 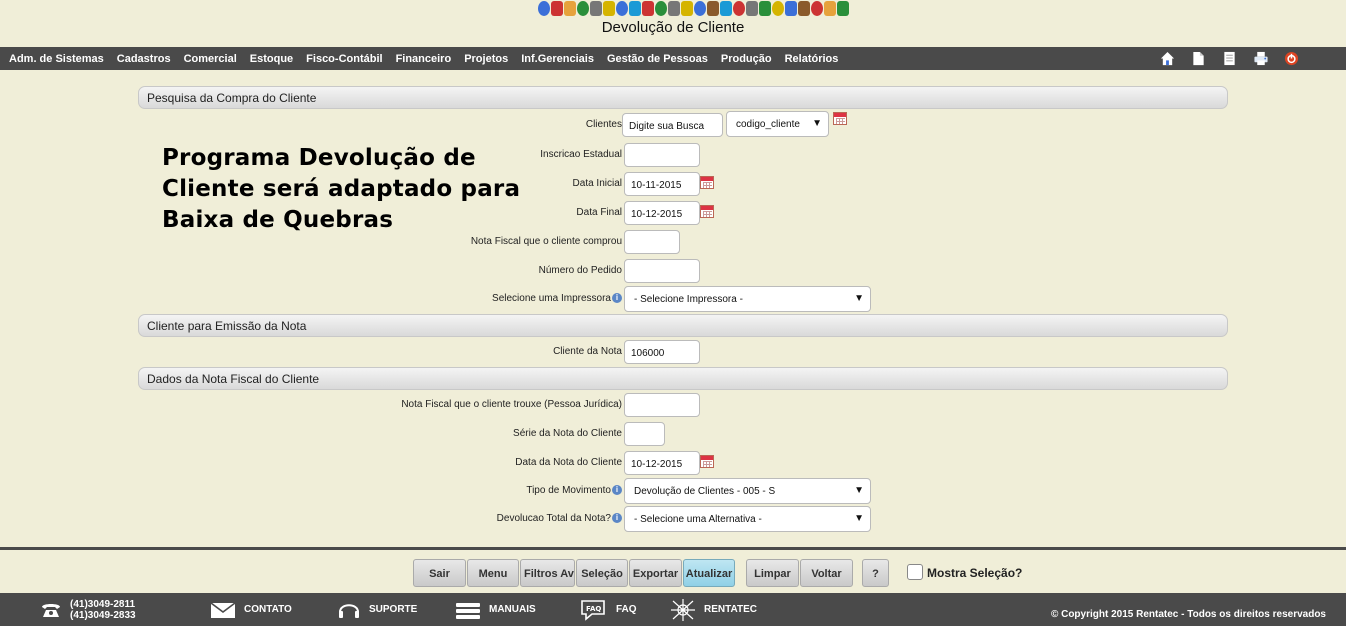 I want to click on footer-contato-link: CONTATO, so click(x=251, y=609).